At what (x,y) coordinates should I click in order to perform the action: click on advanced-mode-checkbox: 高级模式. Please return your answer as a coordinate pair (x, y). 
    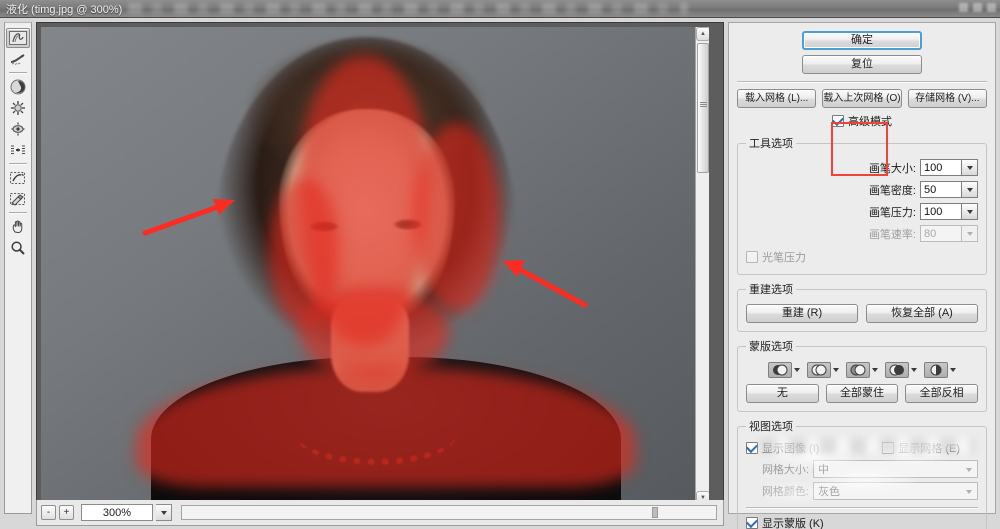
    Looking at the image, I should click on (862, 121).